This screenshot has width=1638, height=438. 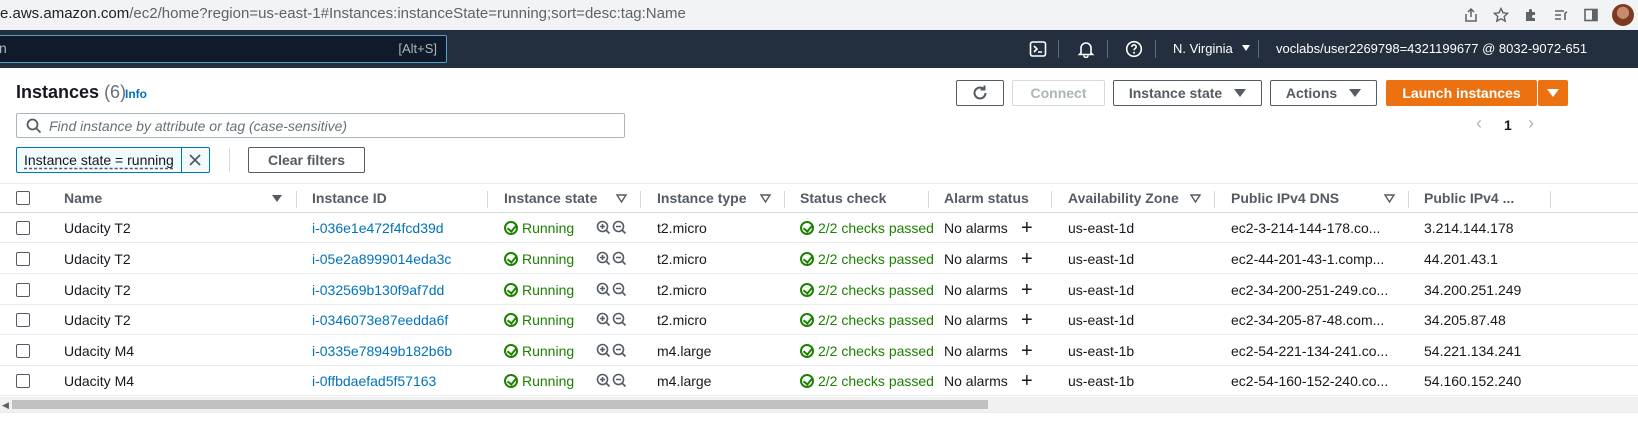 What do you see at coordinates (1561, 15) in the screenshot?
I see `reading-list-icon` at bounding box center [1561, 15].